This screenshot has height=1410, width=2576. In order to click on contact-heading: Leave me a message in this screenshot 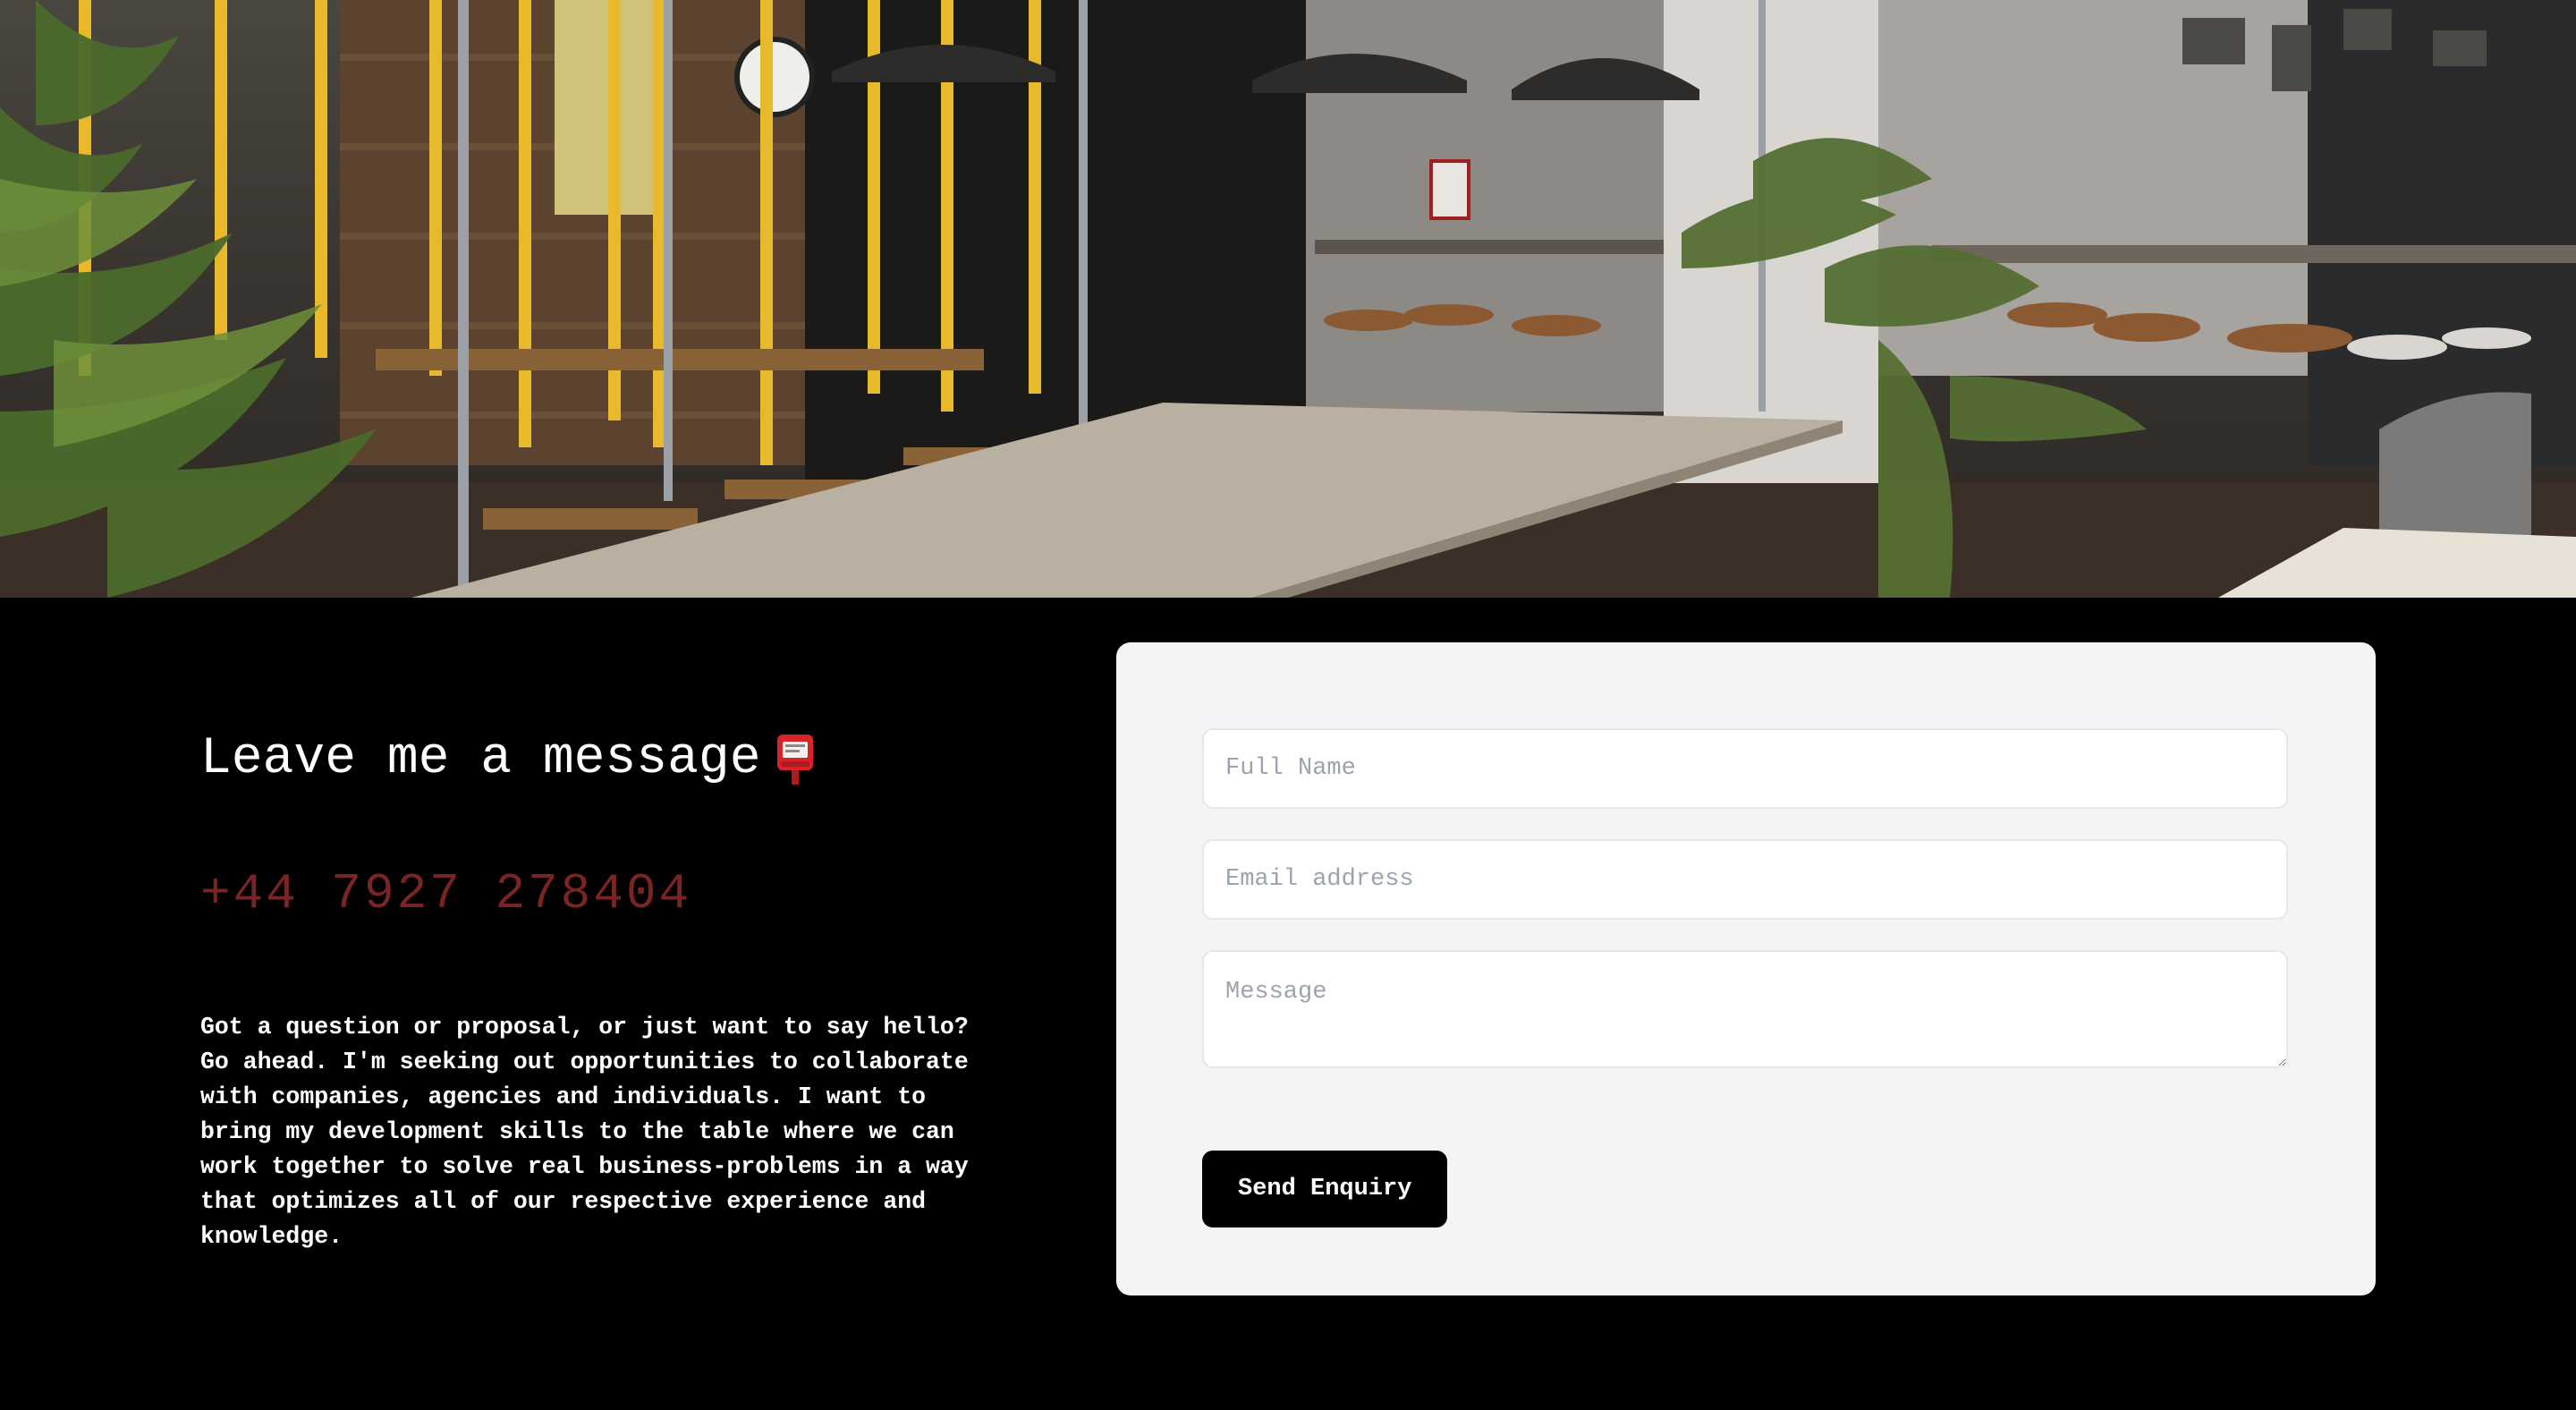, I will do `click(611, 760)`.